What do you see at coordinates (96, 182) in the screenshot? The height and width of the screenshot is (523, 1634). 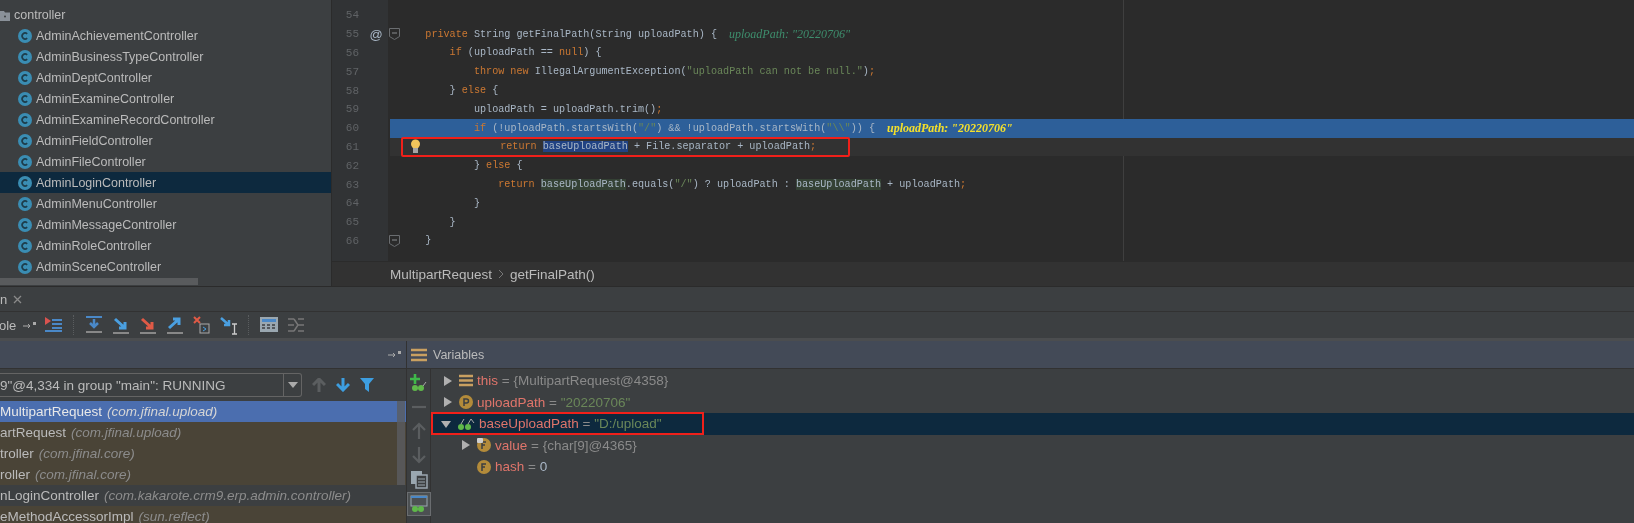 I see `tree-item: AdminLoginController` at bounding box center [96, 182].